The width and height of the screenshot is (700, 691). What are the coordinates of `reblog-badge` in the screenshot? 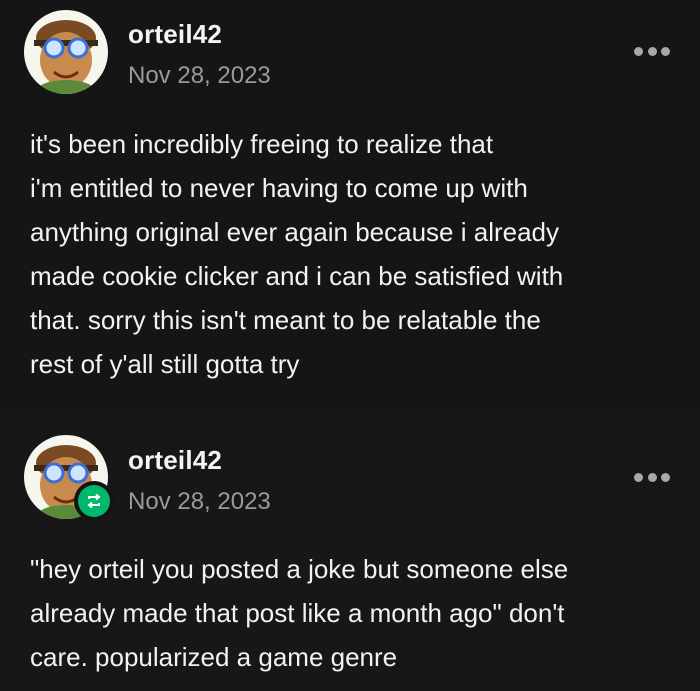 It's located at (94, 501).